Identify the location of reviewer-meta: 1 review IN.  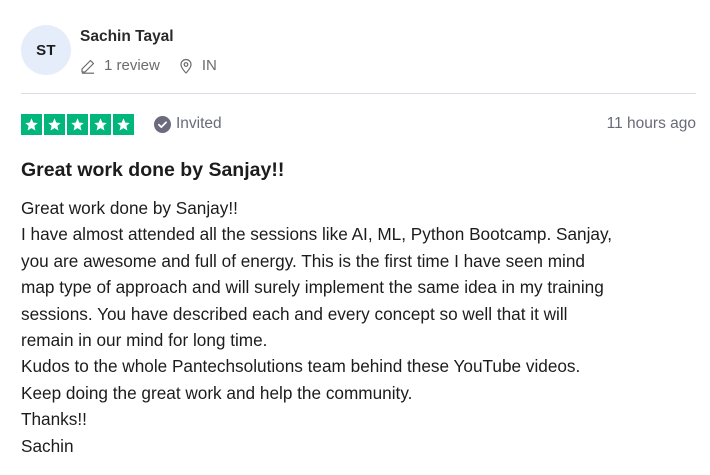
(148, 66).